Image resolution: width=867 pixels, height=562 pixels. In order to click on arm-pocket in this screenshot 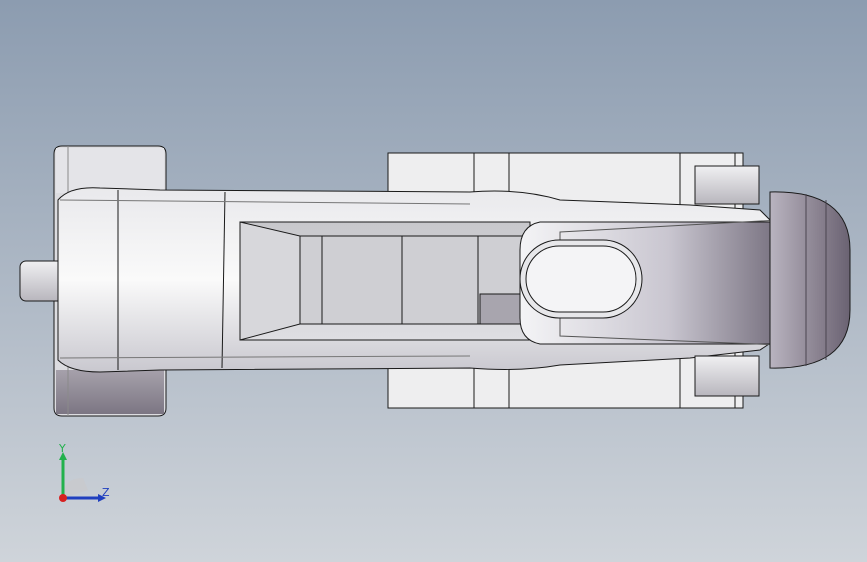, I will do `click(385, 281)`.